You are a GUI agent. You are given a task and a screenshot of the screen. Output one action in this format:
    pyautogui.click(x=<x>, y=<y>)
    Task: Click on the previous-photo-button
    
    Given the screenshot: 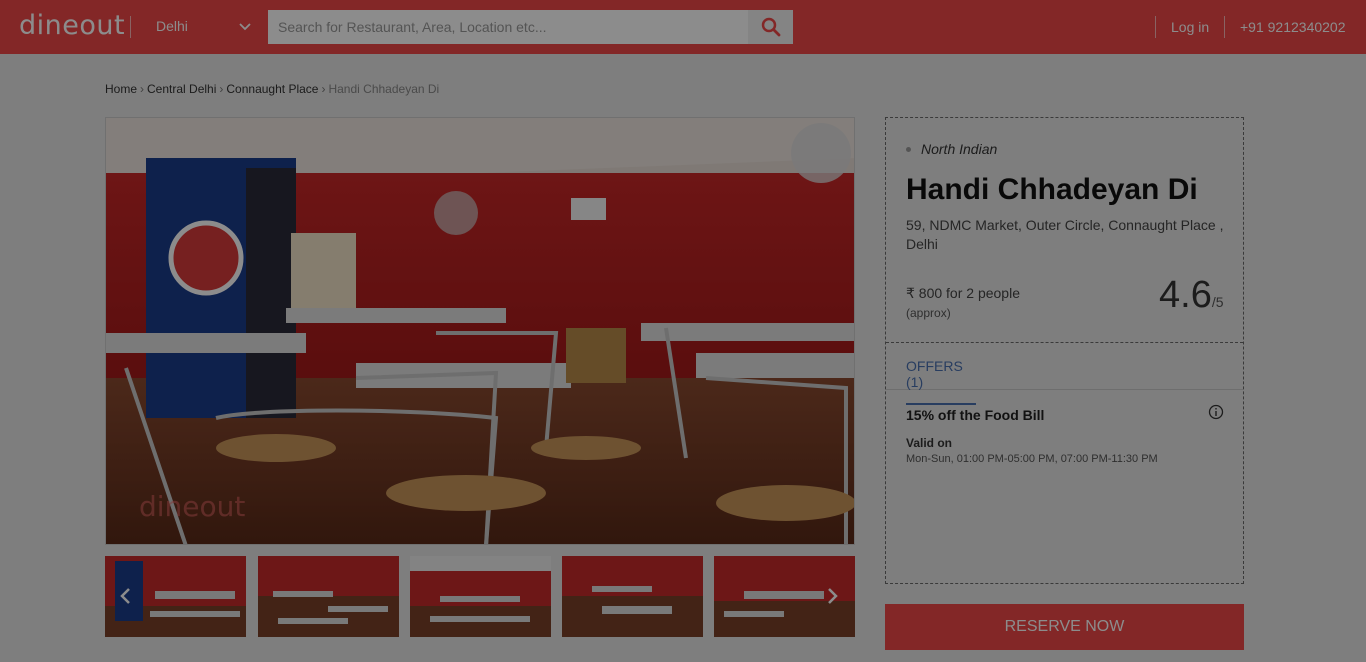 What is the action you would take?
    pyautogui.click(x=125, y=596)
    